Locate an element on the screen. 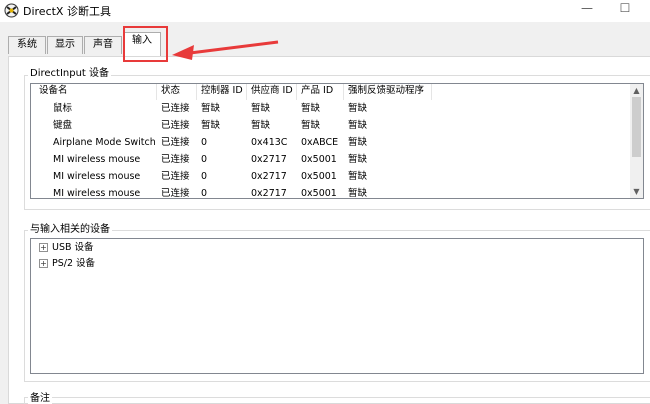  scrollbar-thumb is located at coordinates (636, 127).